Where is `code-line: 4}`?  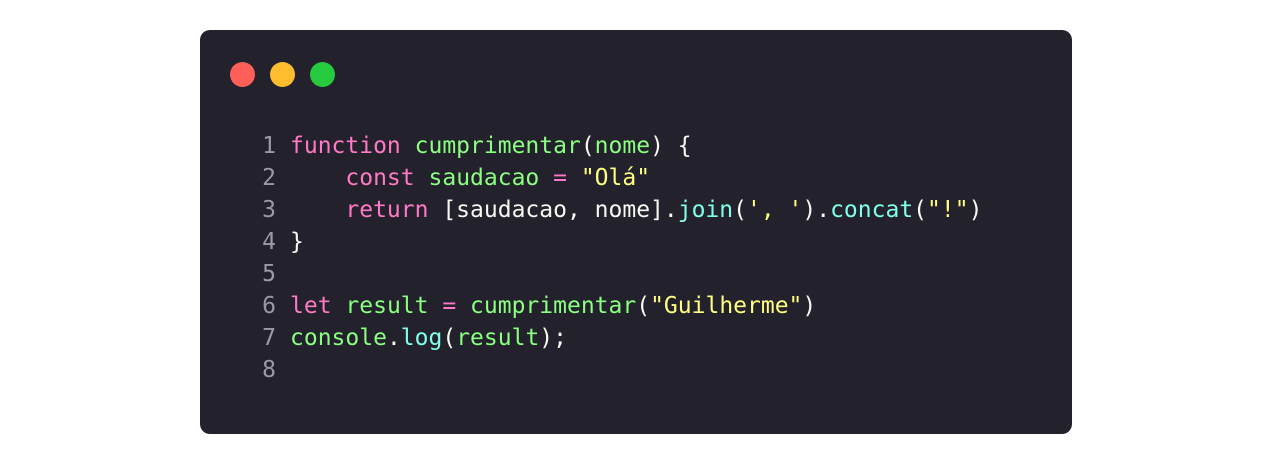
code-line: 4} is located at coordinates (615, 242).